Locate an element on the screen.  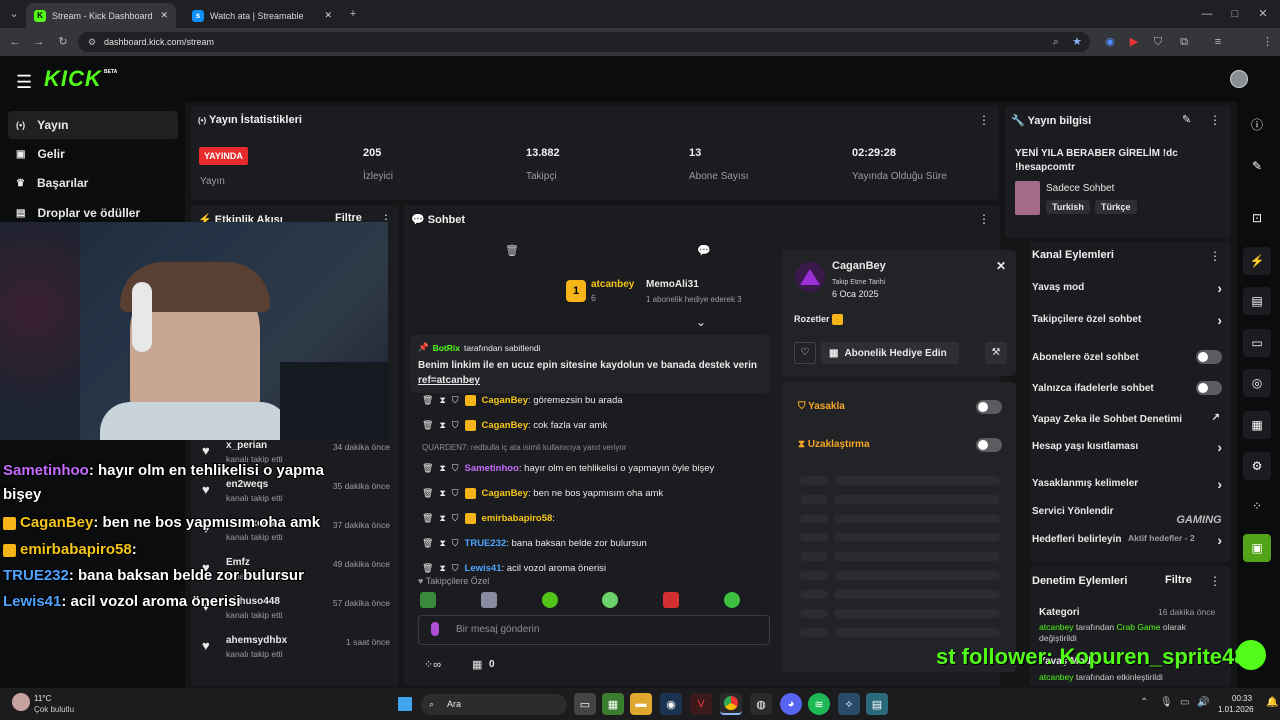
chat-username: Lewis41 is located at coordinates (483, 568).